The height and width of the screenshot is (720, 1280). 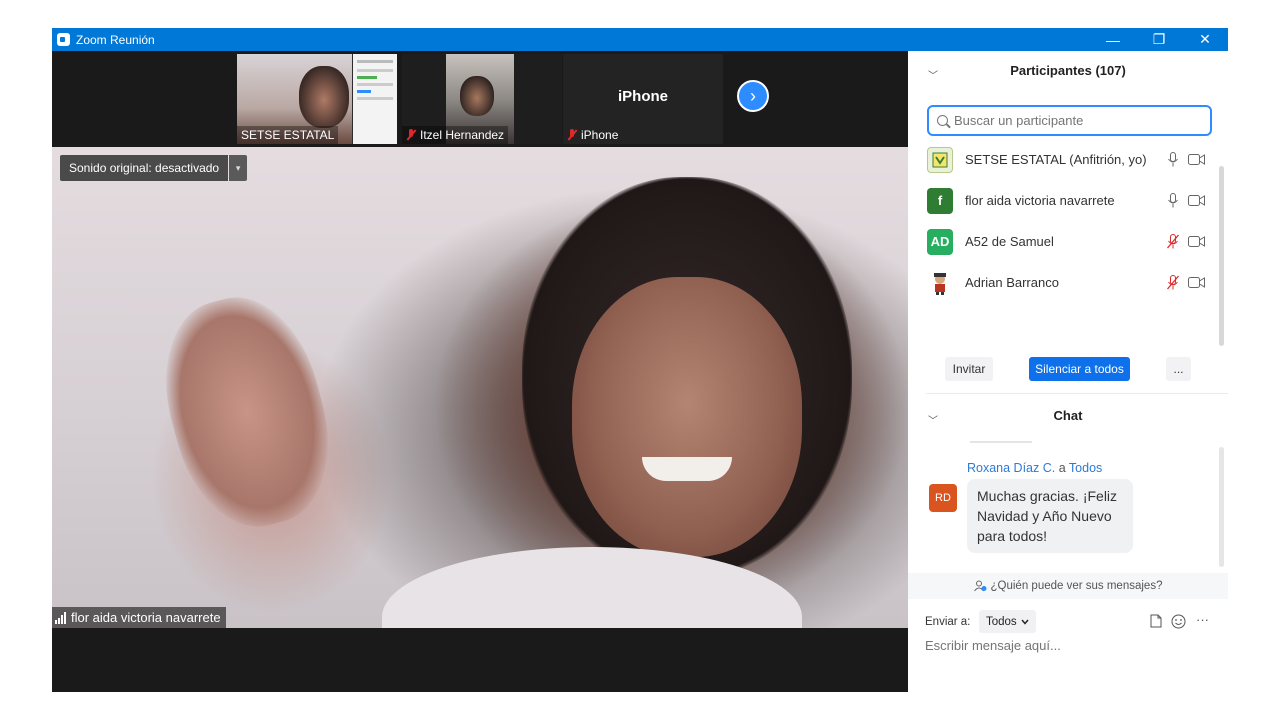 What do you see at coordinates (1012, 282) in the screenshot?
I see `participant-name: Adrian Barranco` at bounding box center [1012, 282].